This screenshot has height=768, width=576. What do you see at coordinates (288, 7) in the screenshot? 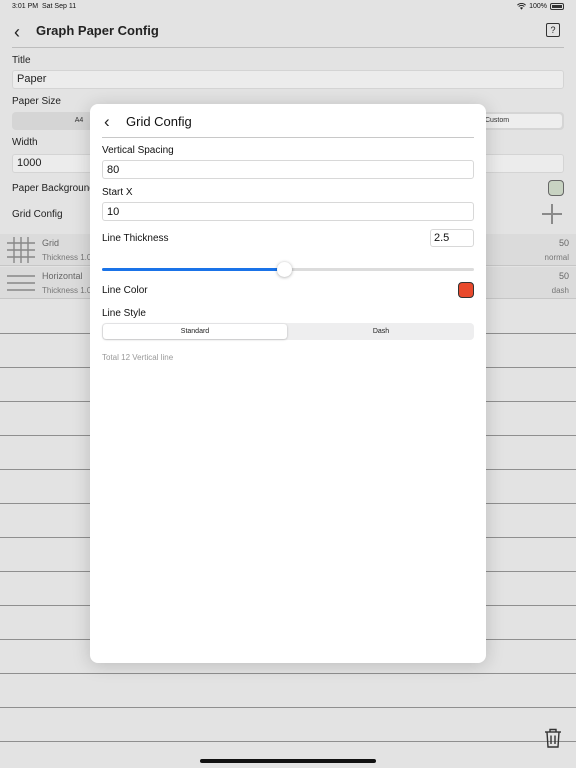
I see `status-bar: 3:01 PM Sat Sep 11 100%` at bounding box center [288, 7].